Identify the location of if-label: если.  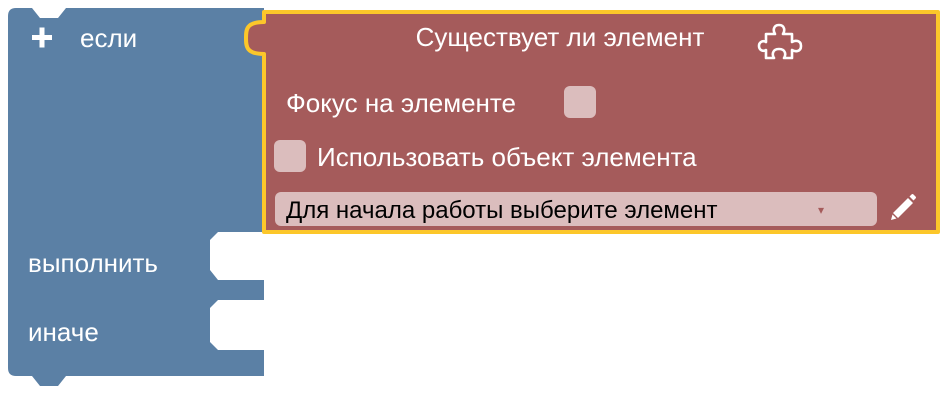
(108, 38).